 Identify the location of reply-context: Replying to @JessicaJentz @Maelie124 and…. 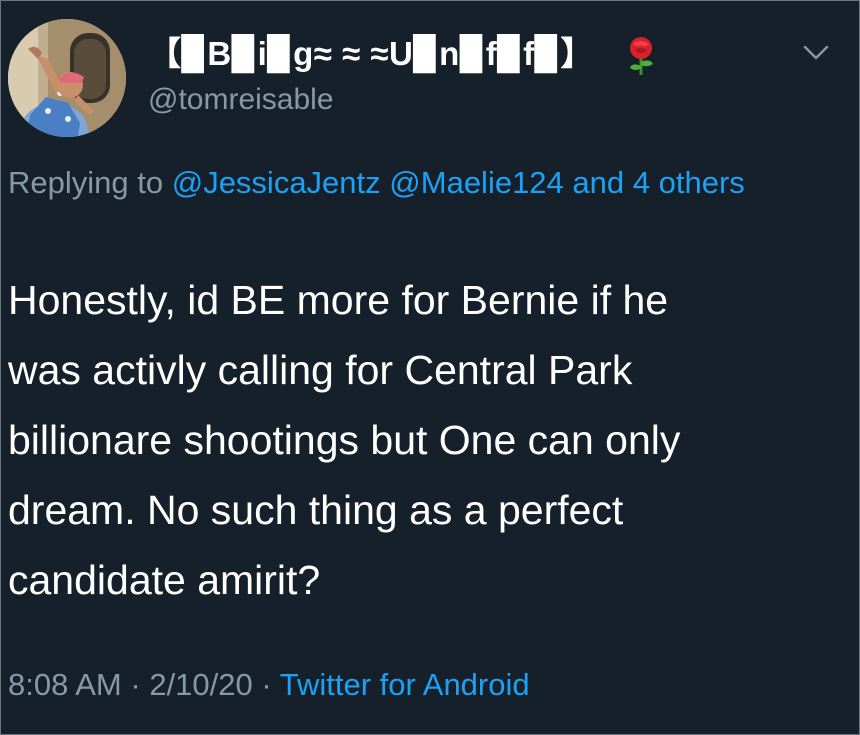
(388, 183).